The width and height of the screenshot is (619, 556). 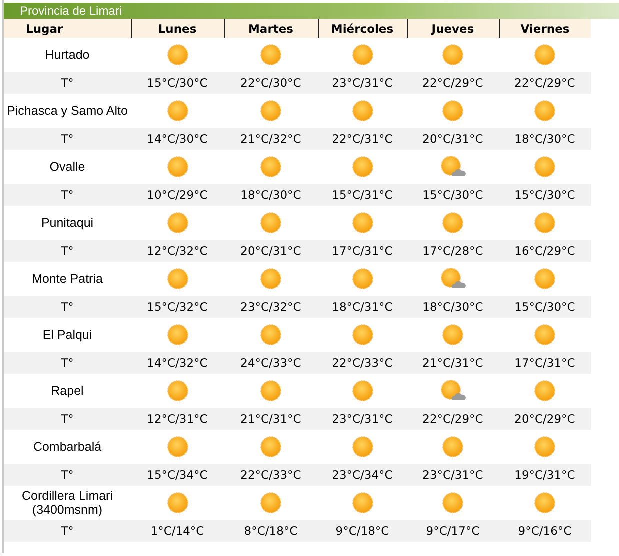 I want to click on column-header: Lunes, so click(x=177, y=28).